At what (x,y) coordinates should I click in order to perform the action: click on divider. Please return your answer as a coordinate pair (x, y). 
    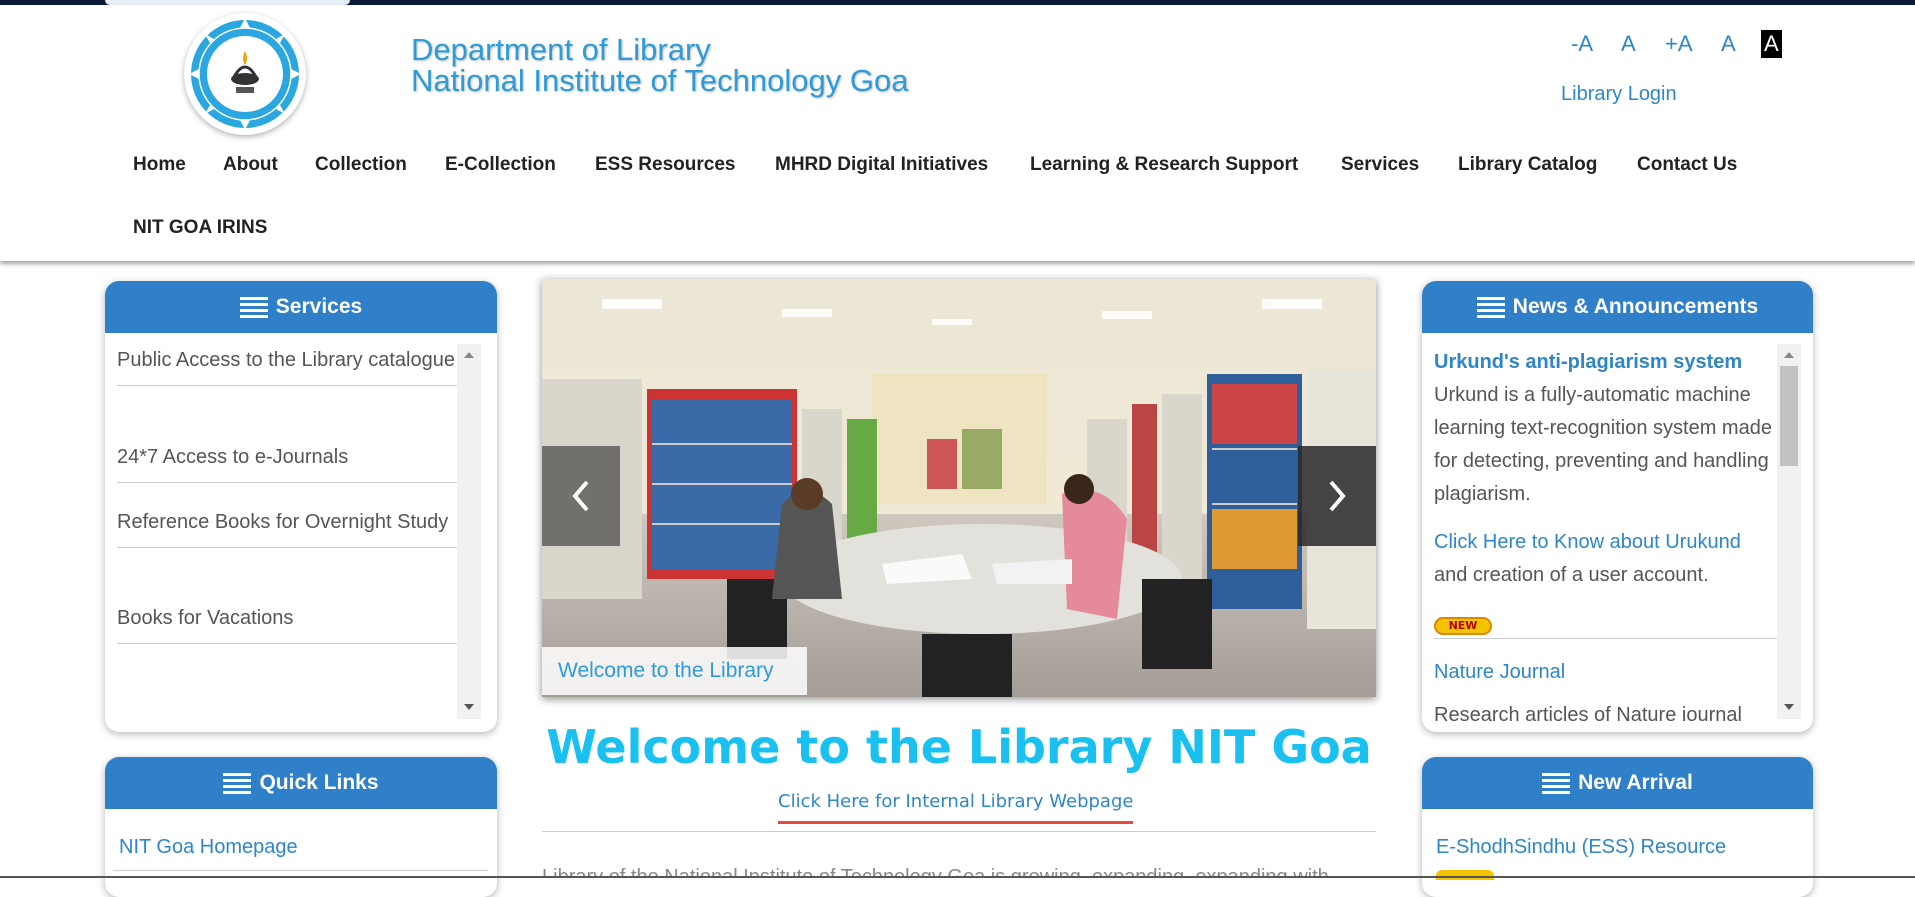
    Looking at the image, I should click on (959, 831).